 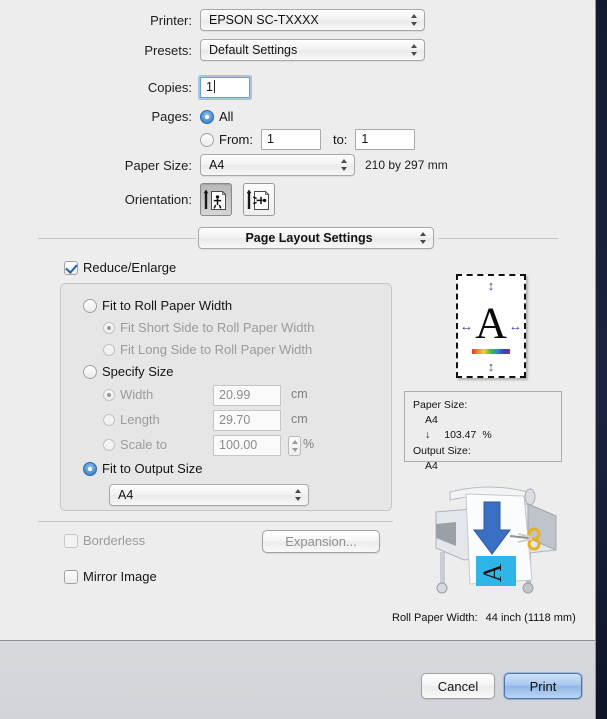 What do you see at coordinates (247, 395) in the screenshot?
I see `width-input: 20.99` at bounding box center [247, 395].